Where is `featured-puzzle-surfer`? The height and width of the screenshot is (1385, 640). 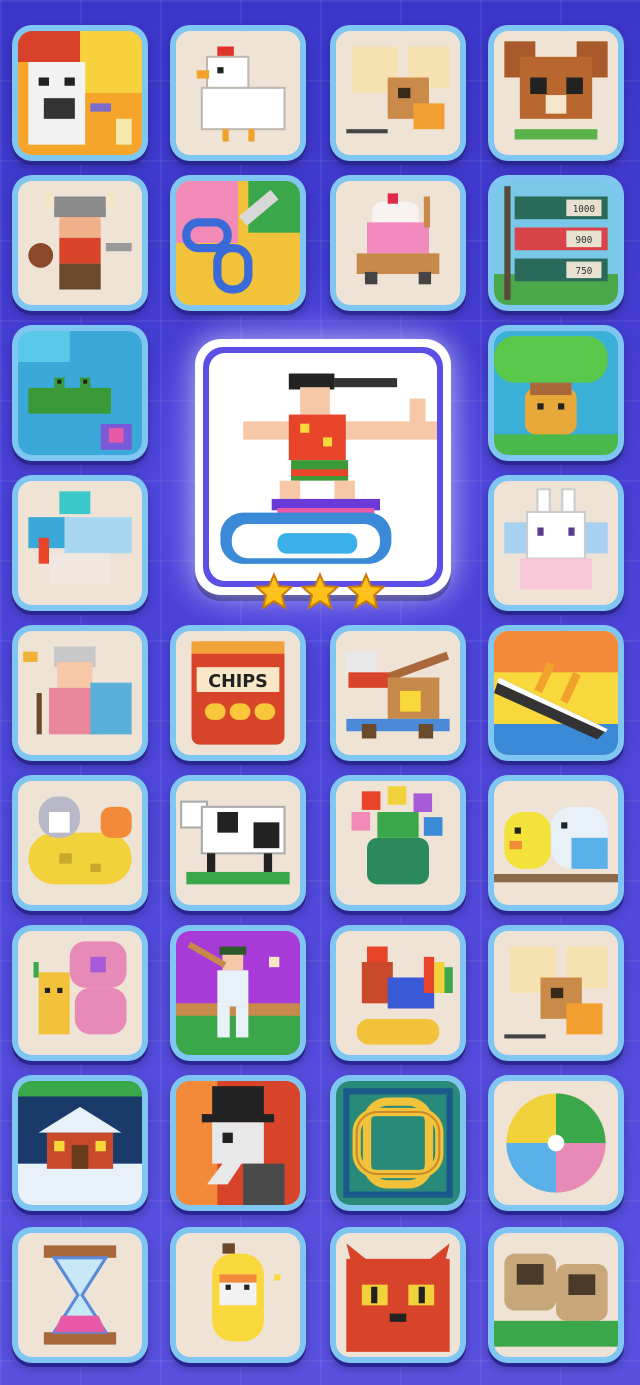 featured-puzzle-surfer is located at coordinates (323, 467).